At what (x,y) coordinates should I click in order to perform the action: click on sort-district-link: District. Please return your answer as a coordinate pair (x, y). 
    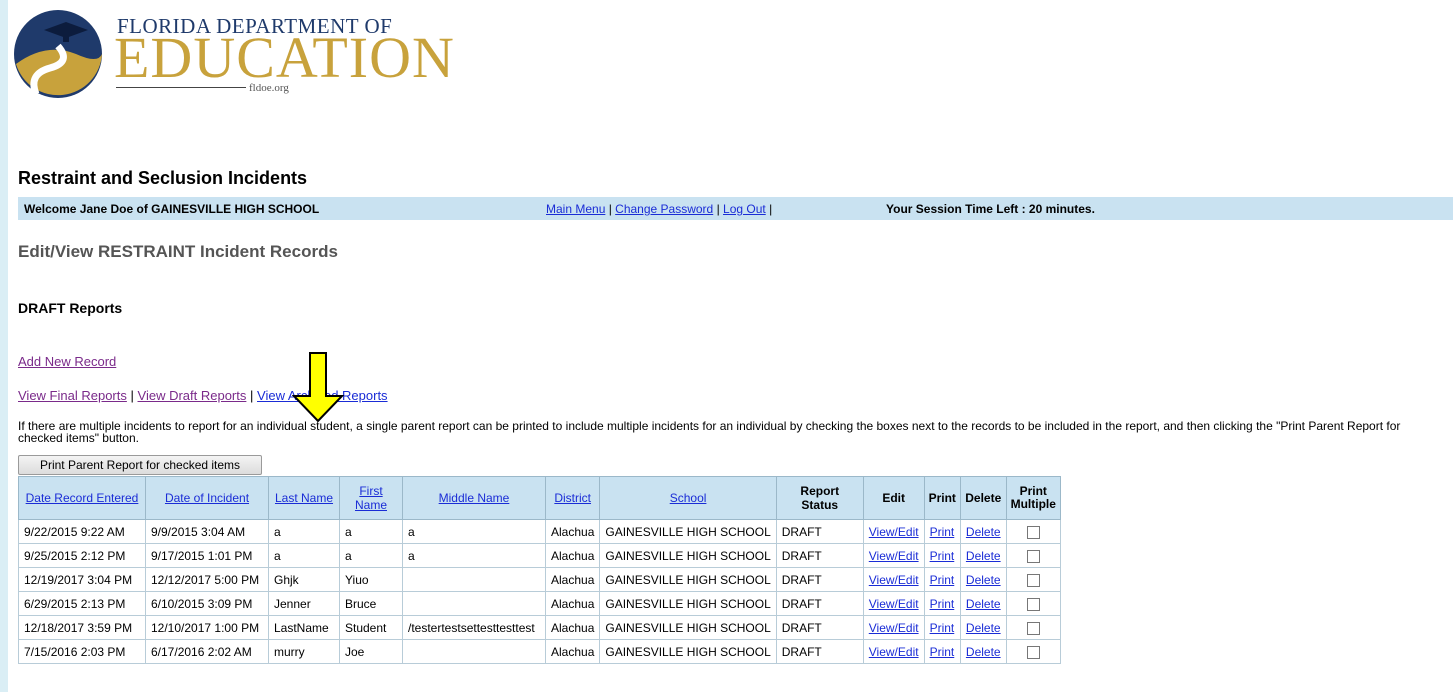
    Looking at the image, I should click on (572, 498).